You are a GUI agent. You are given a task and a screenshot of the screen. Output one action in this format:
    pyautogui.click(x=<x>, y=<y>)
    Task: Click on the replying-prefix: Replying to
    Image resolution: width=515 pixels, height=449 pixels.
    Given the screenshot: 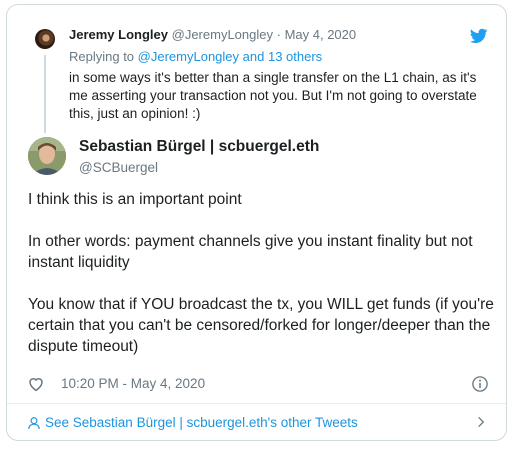 What is the action you would take?
    pyautogui.click(x=102, y=56)
    